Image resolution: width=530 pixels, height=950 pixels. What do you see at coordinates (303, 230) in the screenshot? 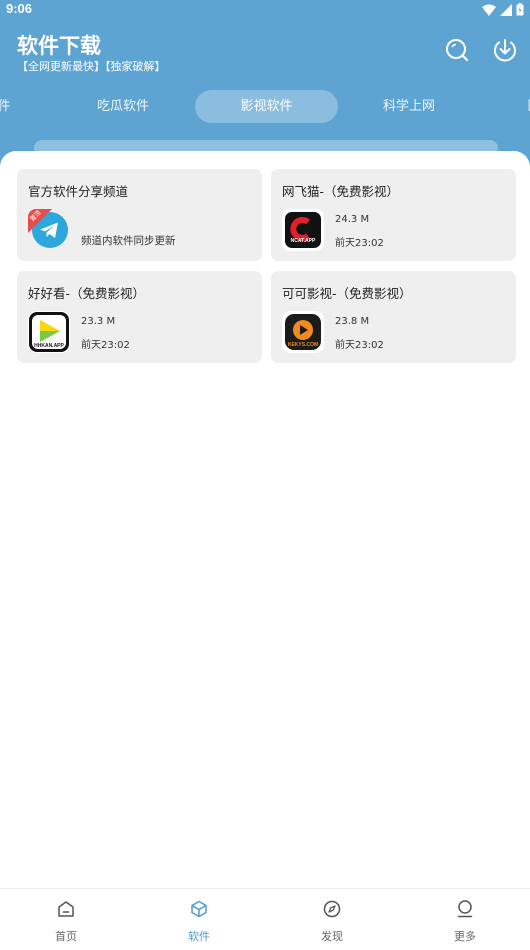
I see `ncat-app-icon: NCAT.APP` at bounding box center [303, 230].